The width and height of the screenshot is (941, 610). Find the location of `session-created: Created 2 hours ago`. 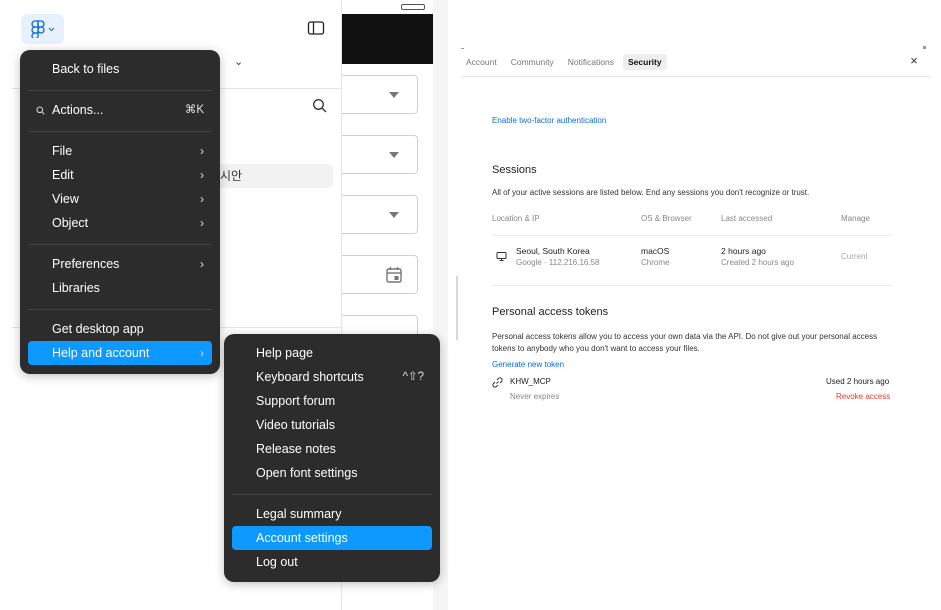

session-created: Created 2 hours ago is located at coordinates (757, 262).